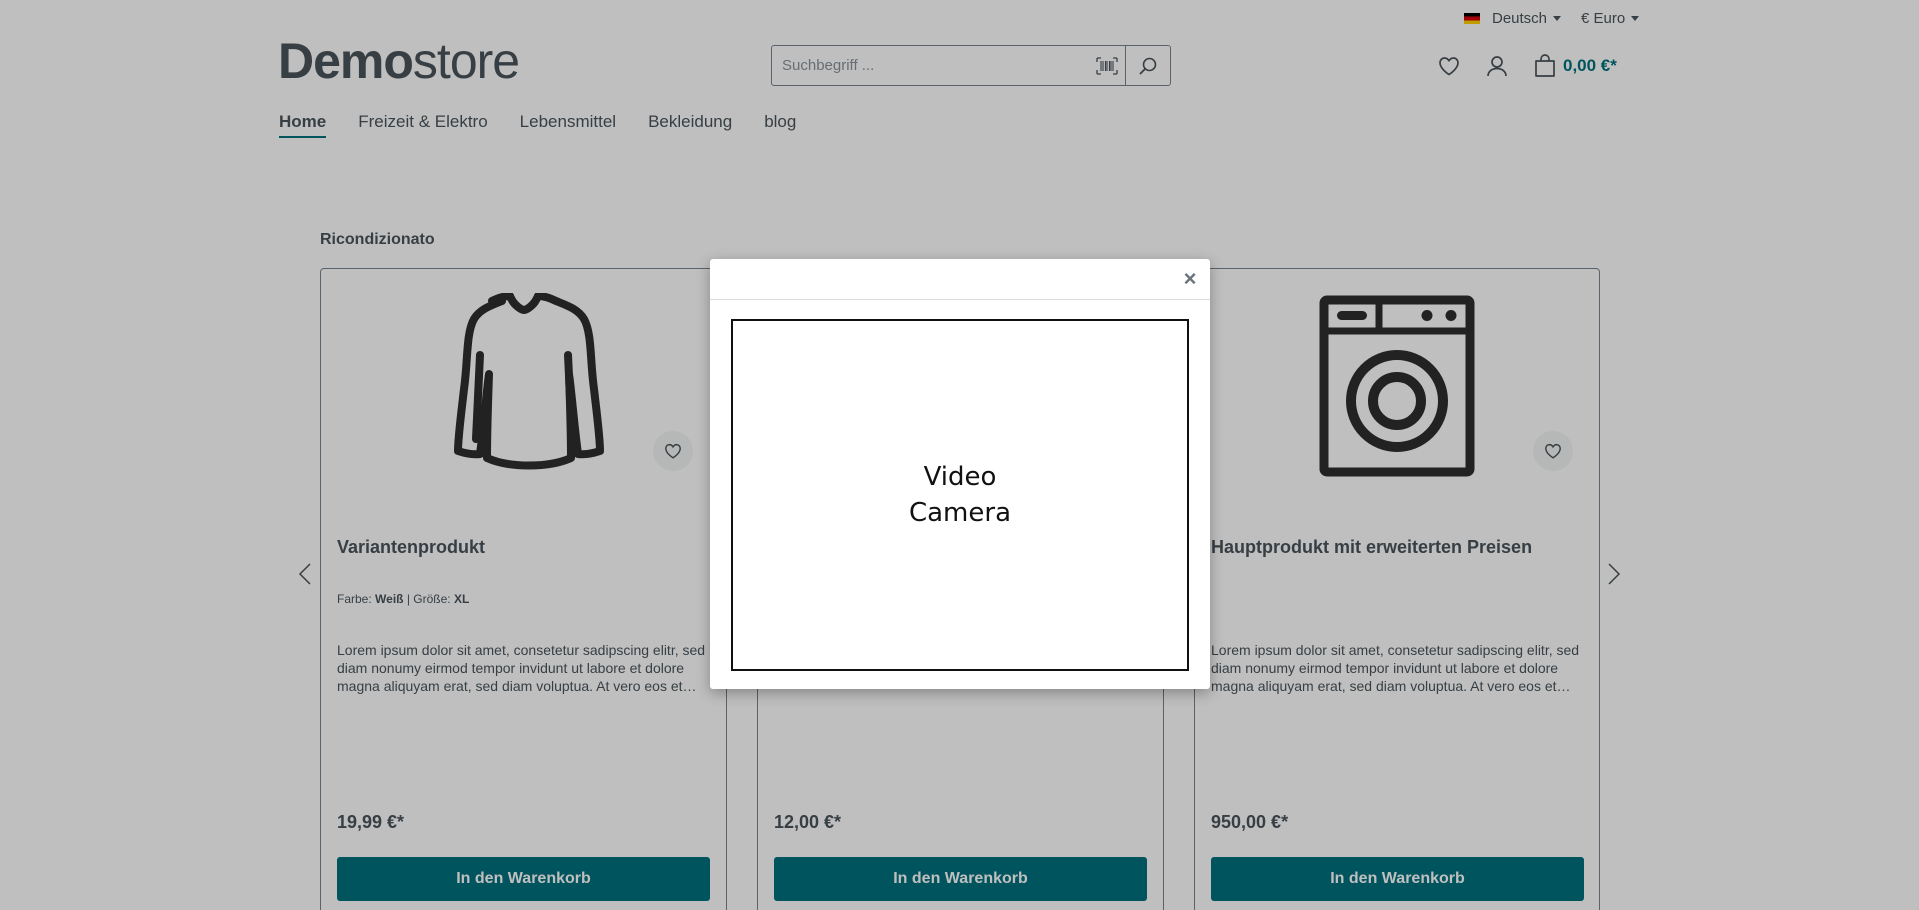  I want to click on video-label-line1: Video, so click(960, 477).